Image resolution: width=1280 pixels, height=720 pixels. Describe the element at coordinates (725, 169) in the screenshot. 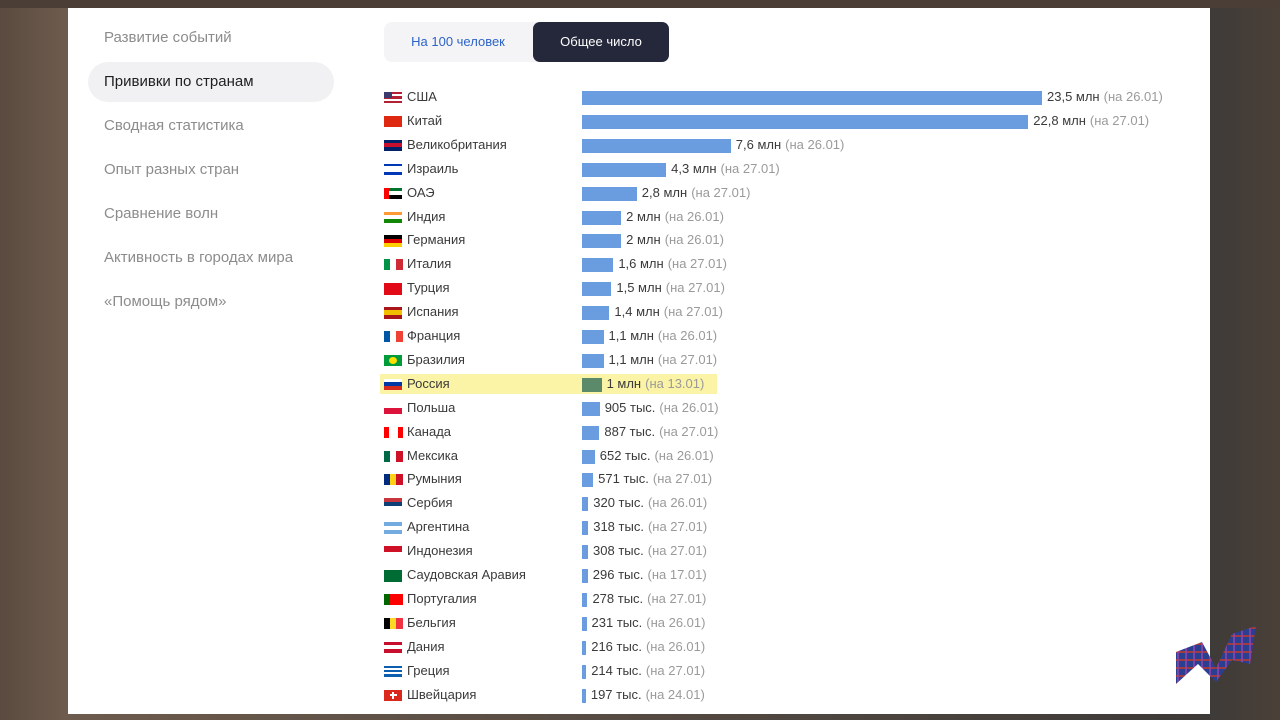

I see `value-label: 4,3 млн (на 27.01)` at that location.